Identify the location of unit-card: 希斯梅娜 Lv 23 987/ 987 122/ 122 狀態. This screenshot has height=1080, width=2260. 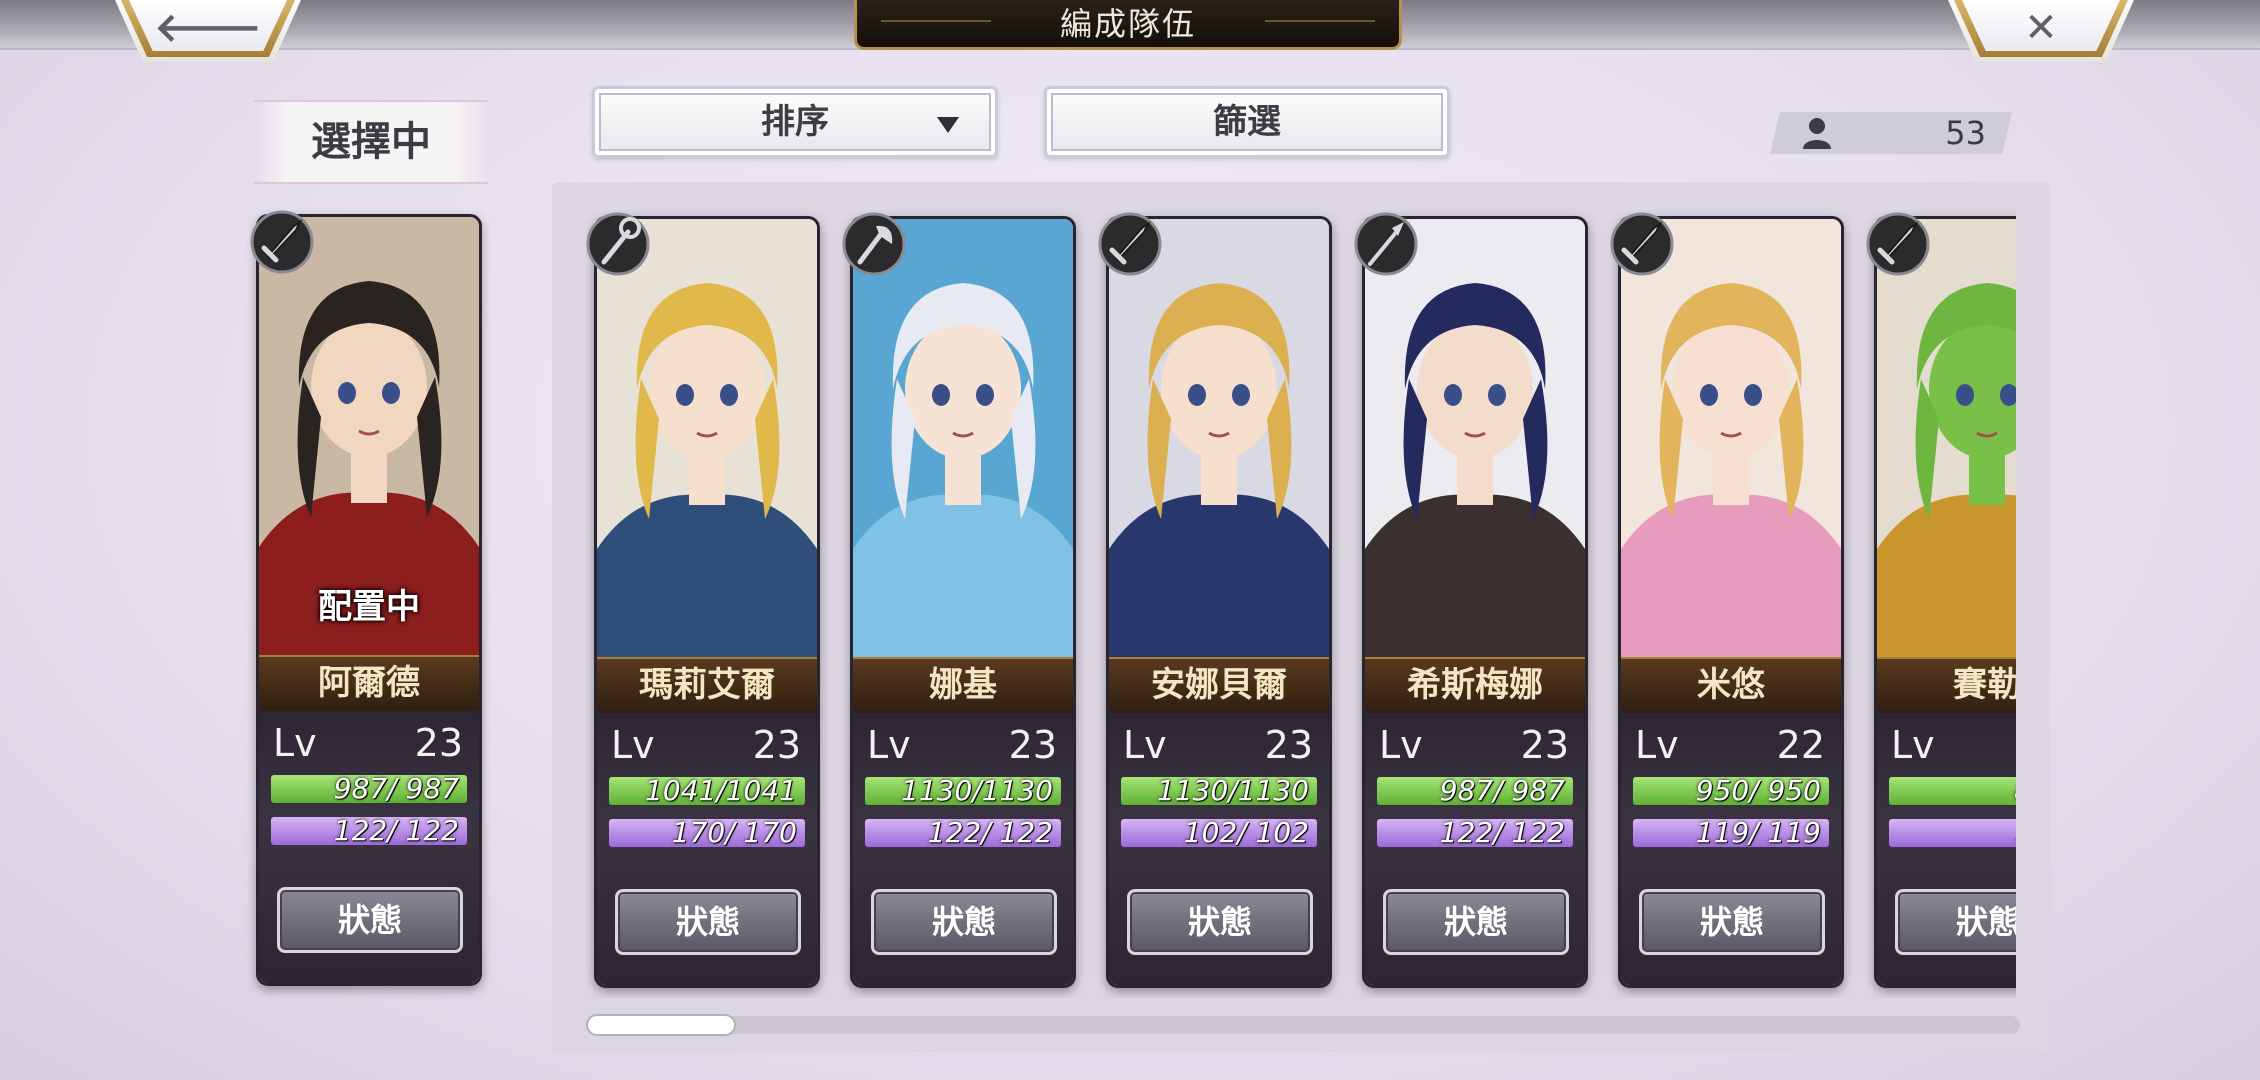
(1475, 602).